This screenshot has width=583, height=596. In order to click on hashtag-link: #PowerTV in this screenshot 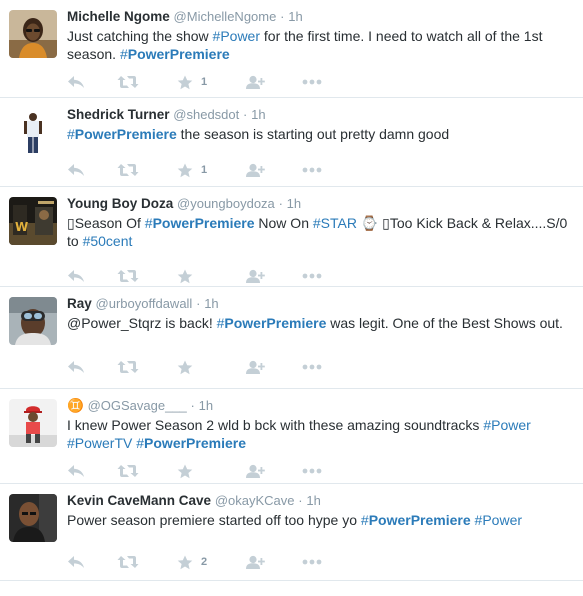, I will do `click(99, 443)`.